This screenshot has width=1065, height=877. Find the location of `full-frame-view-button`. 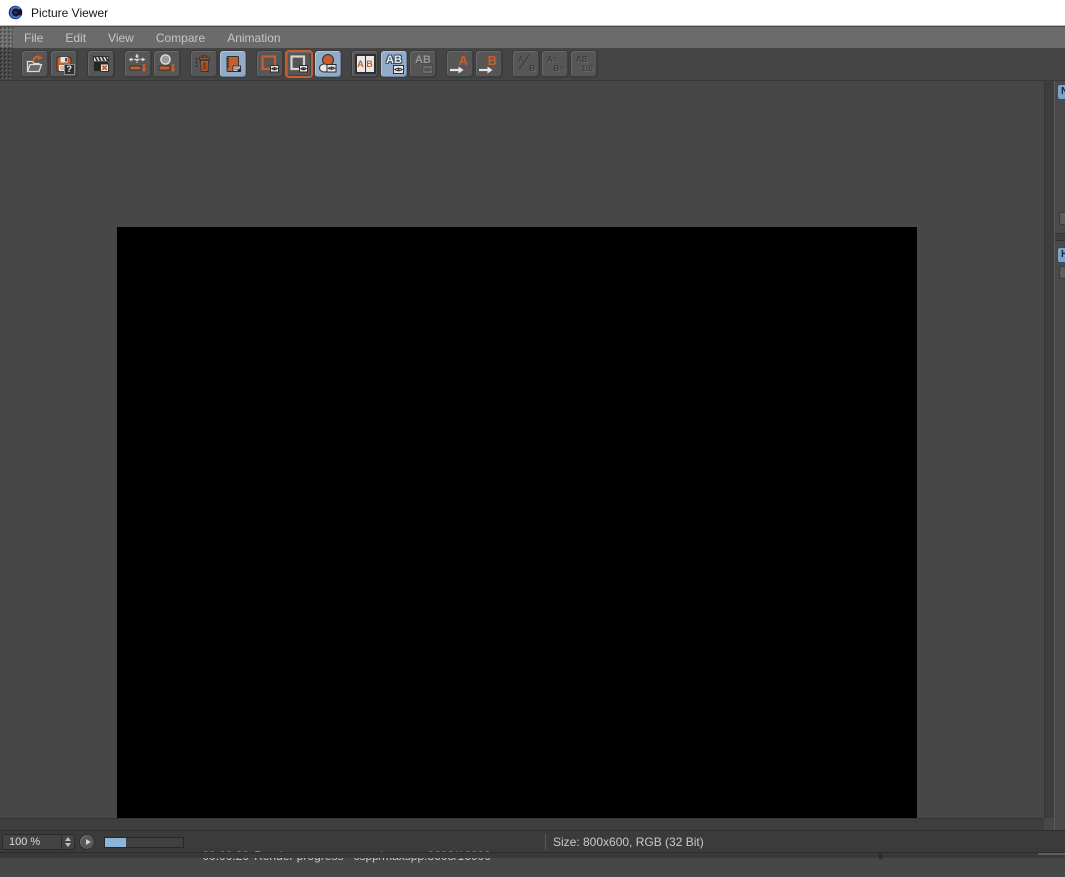

full-frame-view-button is located at coordinates (299, 64).